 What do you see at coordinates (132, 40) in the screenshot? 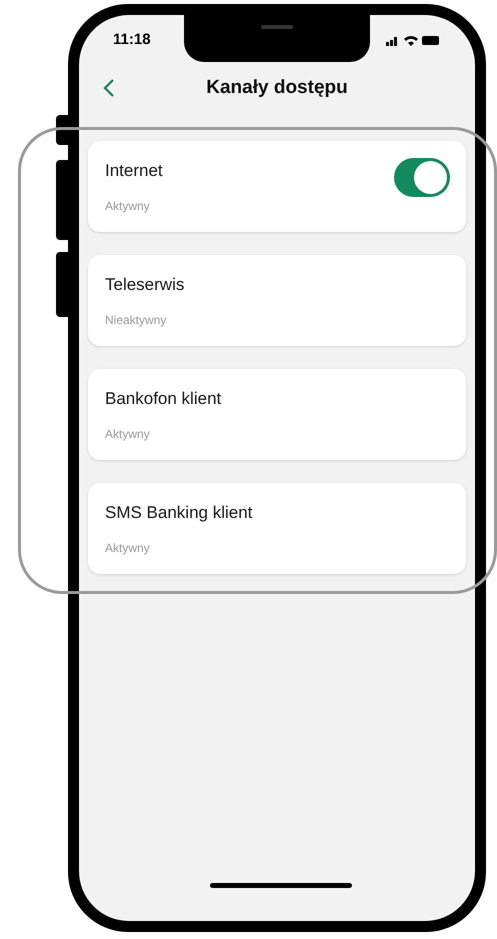
I see `status-time: 11:18` at bounding box center [132, 40].